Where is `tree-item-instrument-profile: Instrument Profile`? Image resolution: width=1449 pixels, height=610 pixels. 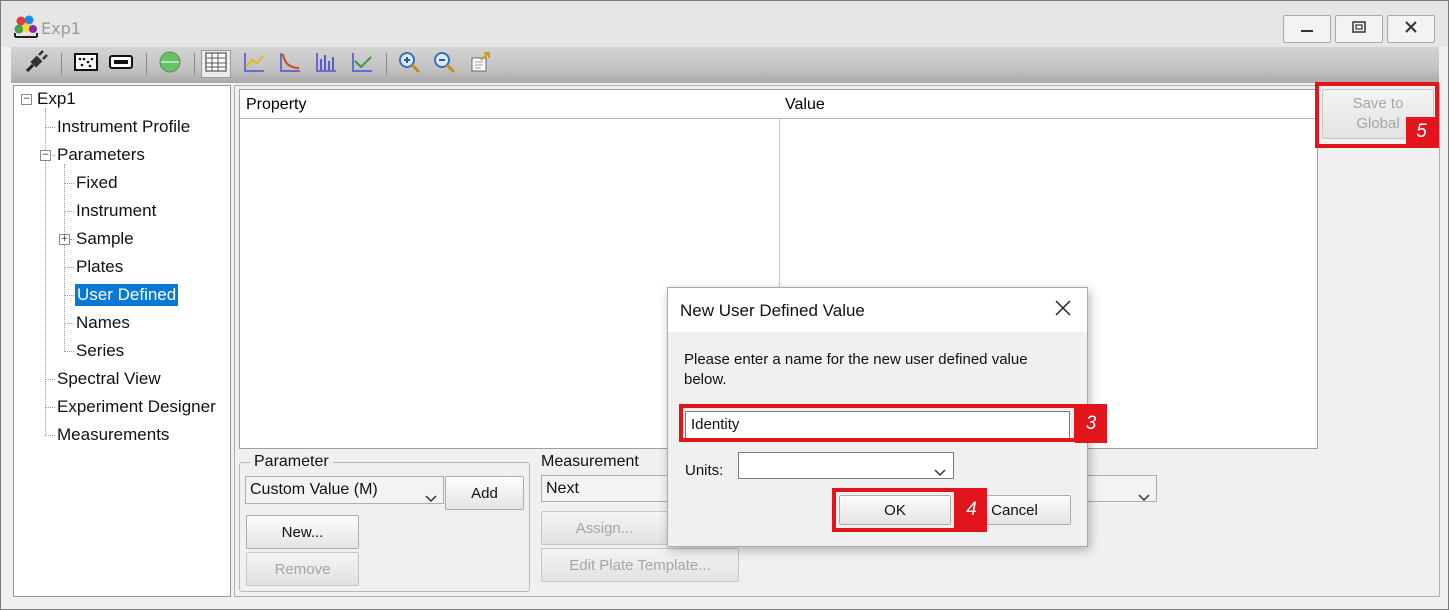 tree-item-instrument-profile: Instrument Profile is located at coordinates (123, 127).